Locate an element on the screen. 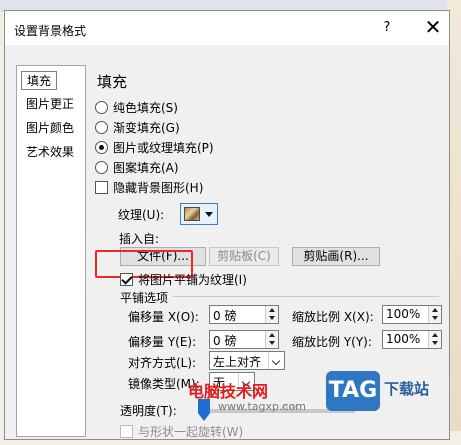 The height and width of the screenshot is (445, 461). gradient-fill-option: 渐变填充(G) is located at coordinates (137, 127).